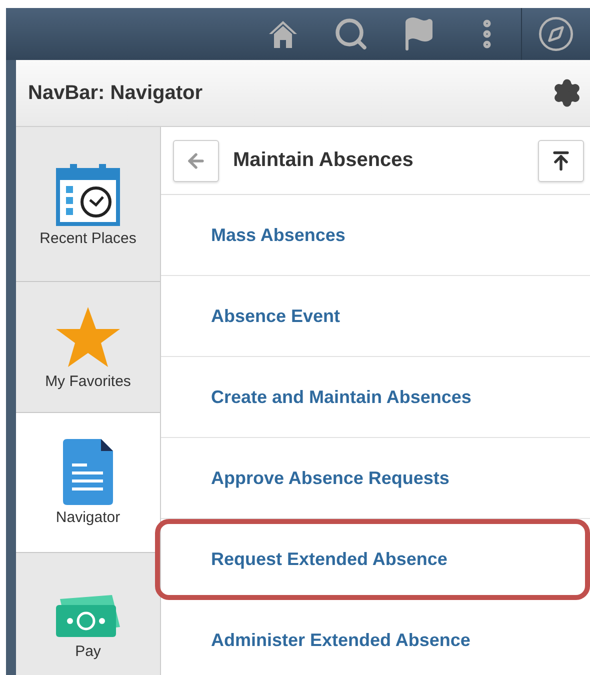 Image resolution: width=590 pixels, height=675 pixels. I want to click on sidebar-tab: Recent Places, so click(88, 204).